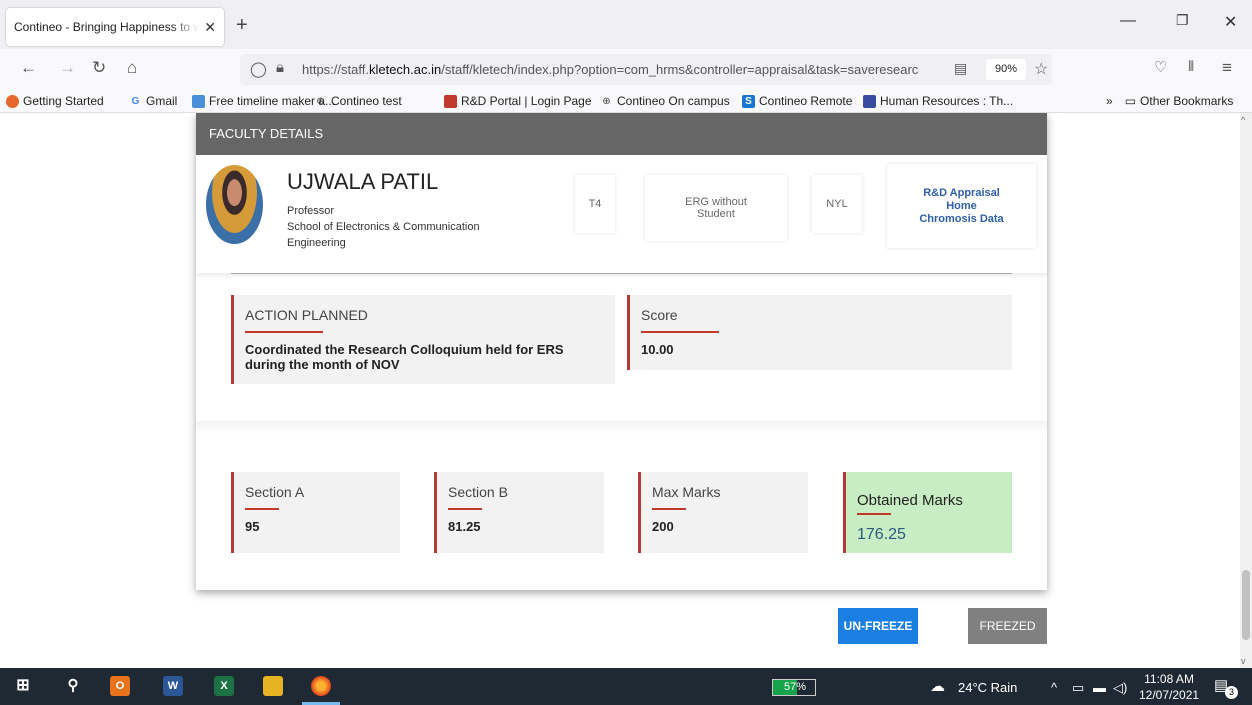 The height and width of the screenshot is (705, 1252). I want to click on menu-icon: ≡, so click(1227, 68).